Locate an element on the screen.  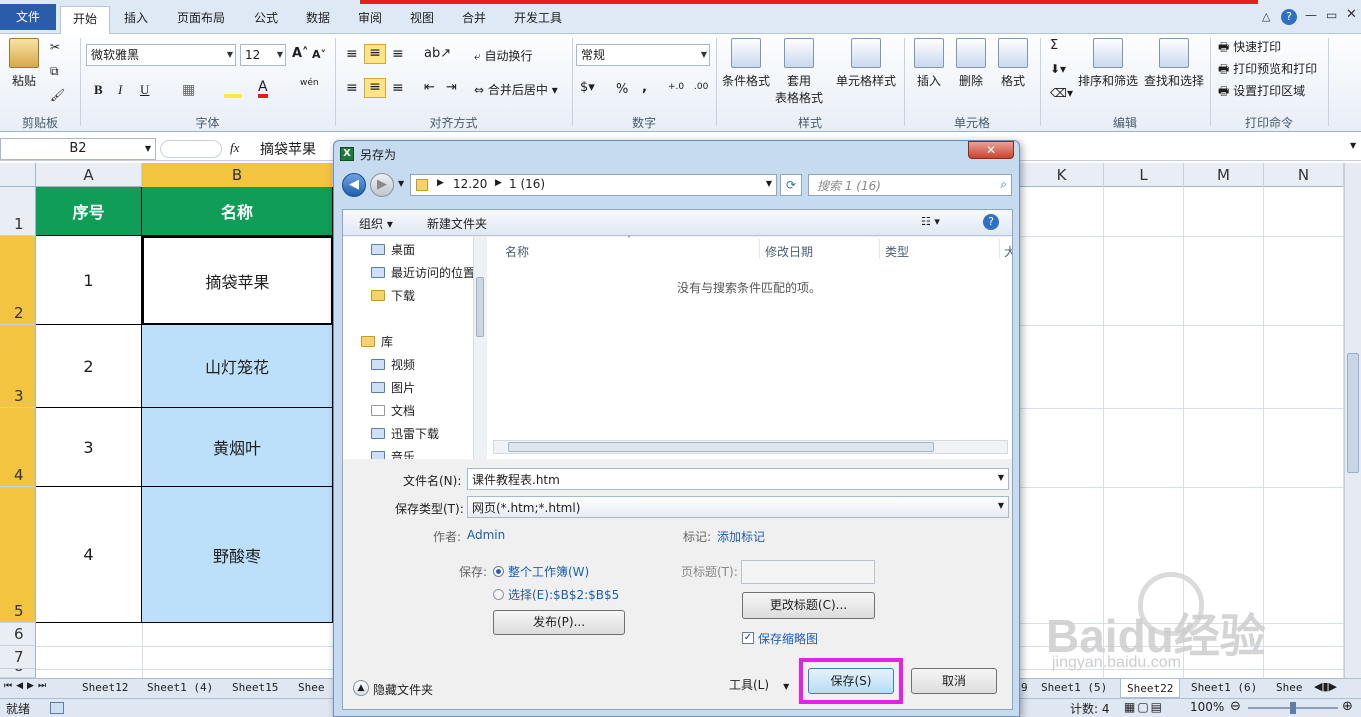
cancel-button: 取消 is located at coordinates (954, 681).